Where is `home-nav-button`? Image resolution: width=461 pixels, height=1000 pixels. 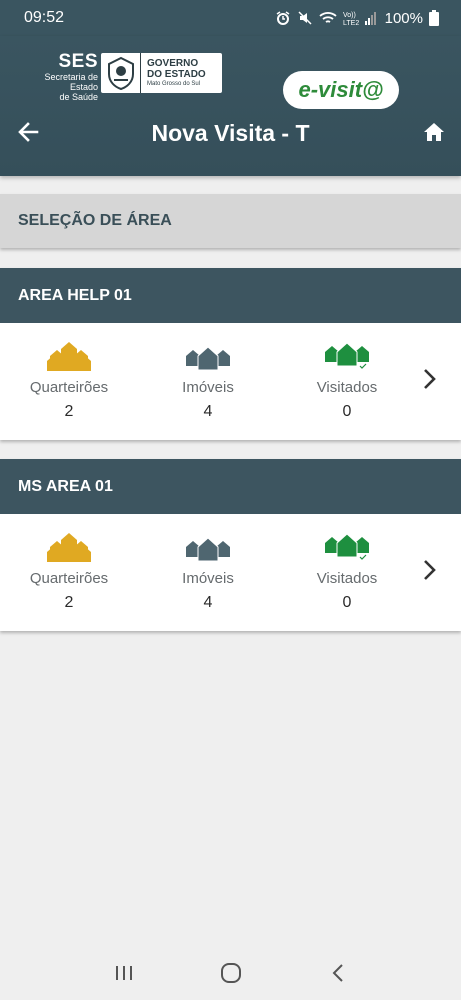 home-nav-button is located at coordinates (231, 973).